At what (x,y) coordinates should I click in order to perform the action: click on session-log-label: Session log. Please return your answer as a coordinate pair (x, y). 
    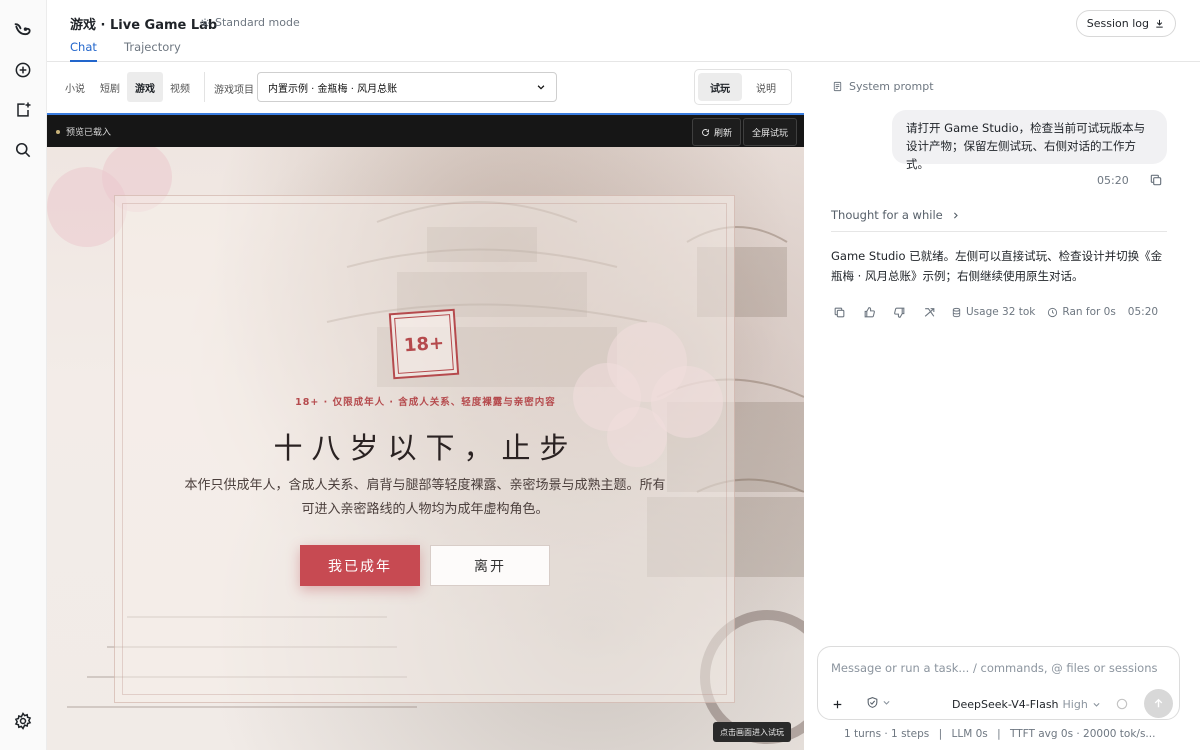
    Looking at the image, I should click on (1117, 23).